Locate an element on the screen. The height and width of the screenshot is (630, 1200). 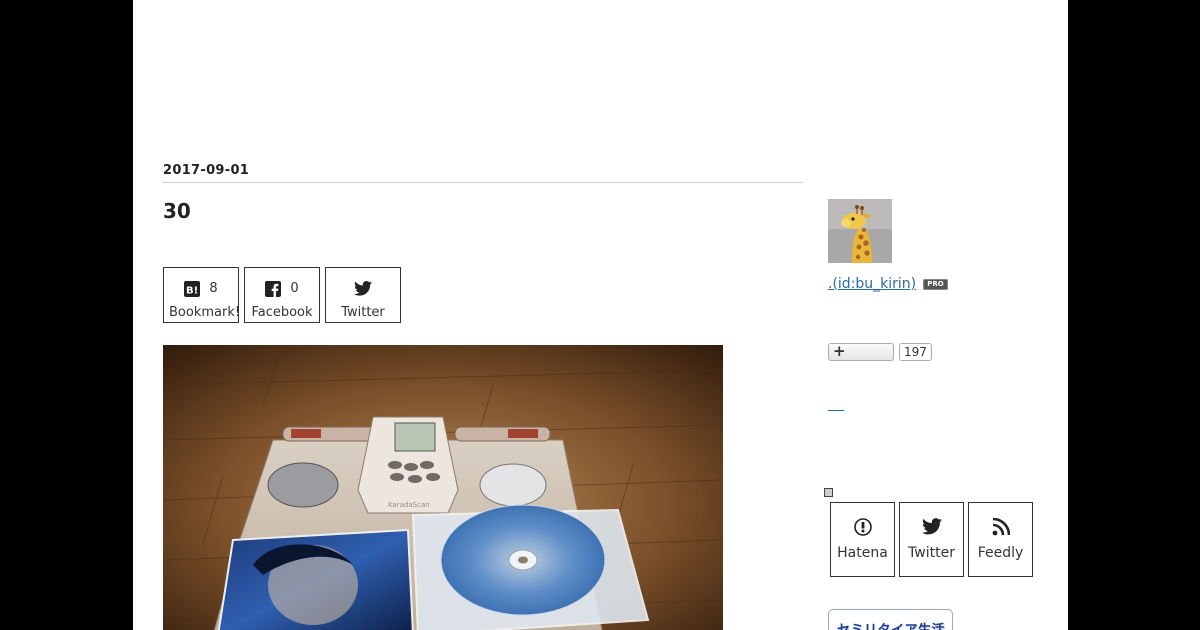
hatena-icon is located at coordinates (862, 529).